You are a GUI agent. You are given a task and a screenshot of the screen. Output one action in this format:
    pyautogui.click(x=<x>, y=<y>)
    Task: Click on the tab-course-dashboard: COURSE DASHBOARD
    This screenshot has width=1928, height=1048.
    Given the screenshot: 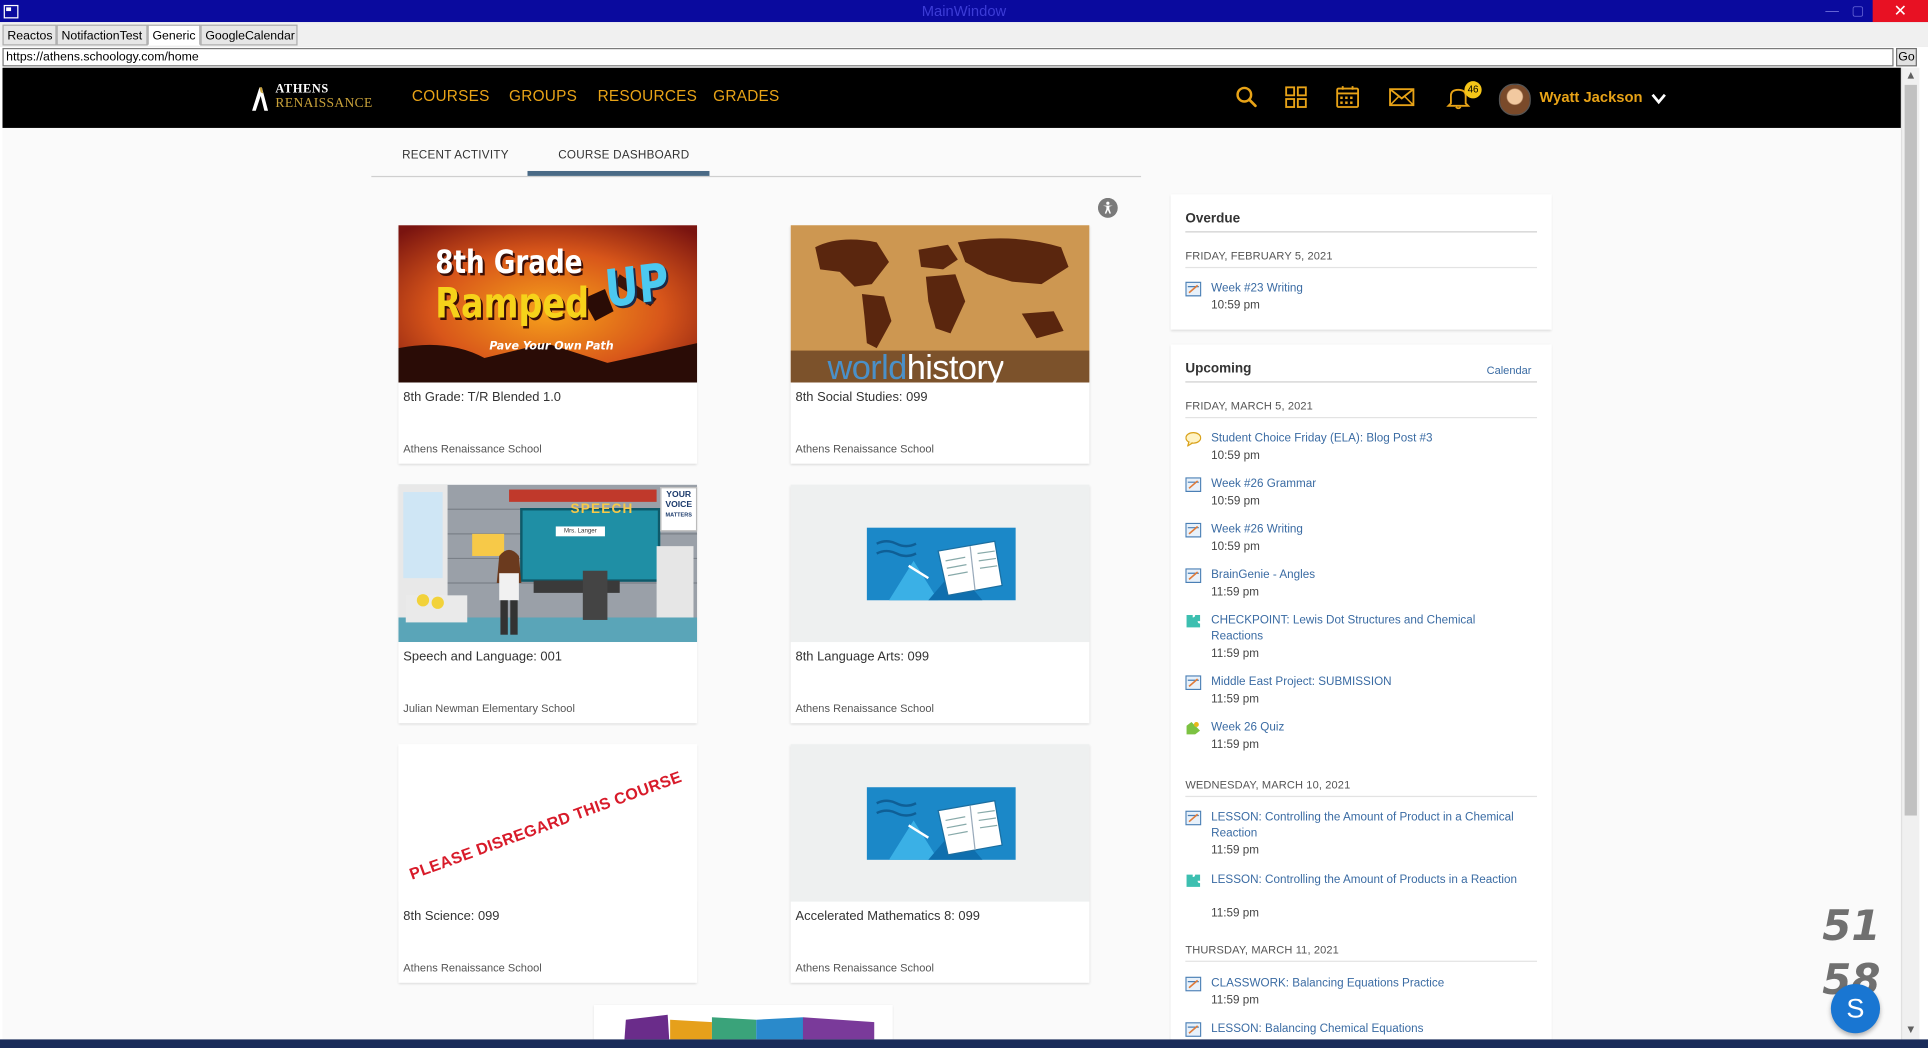 What is the action you would take?
    pyautogui.click(x=623, y=156)
    